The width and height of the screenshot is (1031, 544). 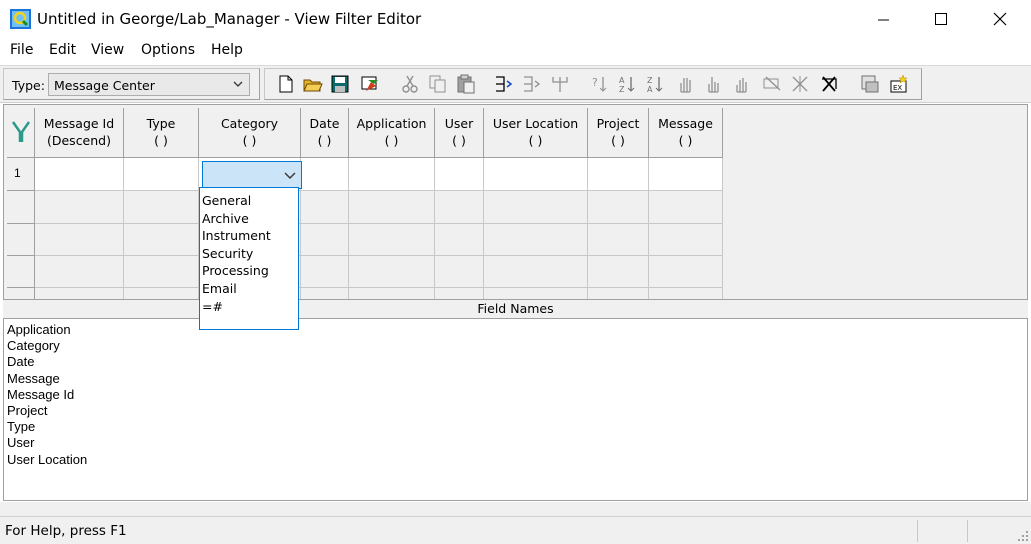 What do you see at coordinates (249, 201) in the screenshot?
I see `option-general: General` at bounding box center [249, 201].